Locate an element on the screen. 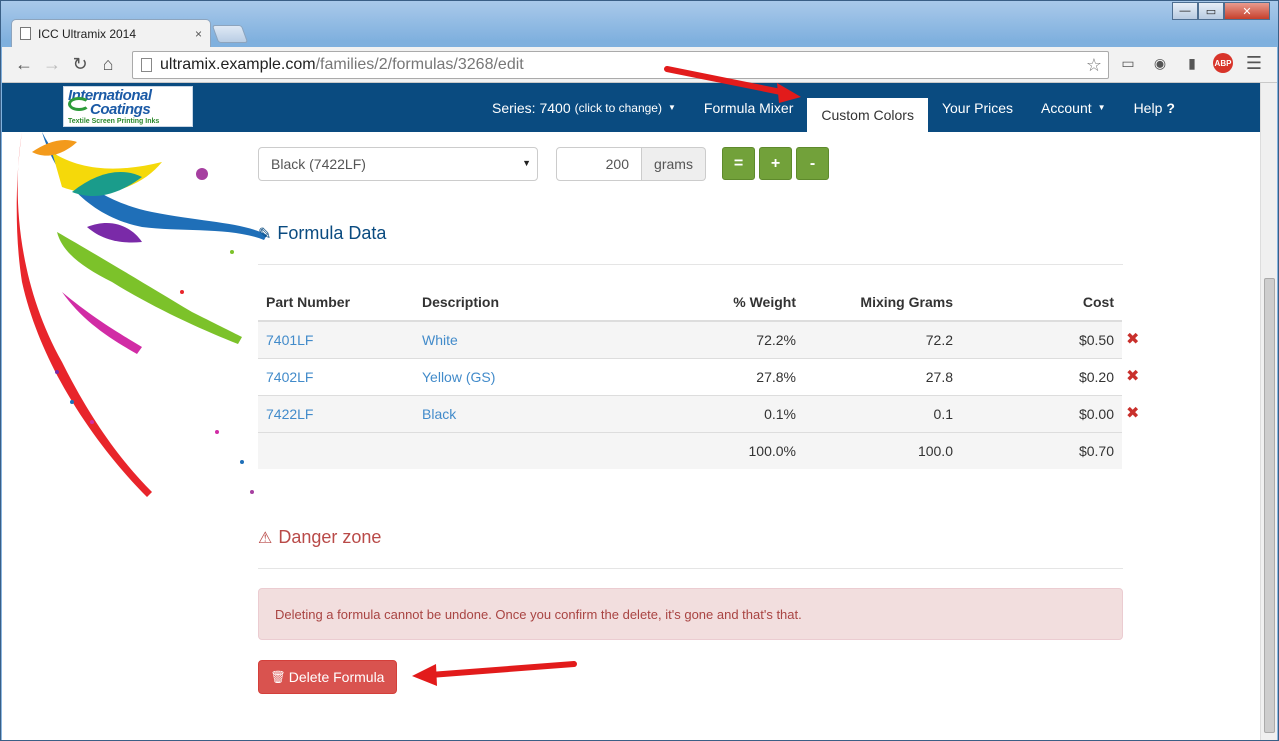  minus-button: - is located at coordinates (812, 163).